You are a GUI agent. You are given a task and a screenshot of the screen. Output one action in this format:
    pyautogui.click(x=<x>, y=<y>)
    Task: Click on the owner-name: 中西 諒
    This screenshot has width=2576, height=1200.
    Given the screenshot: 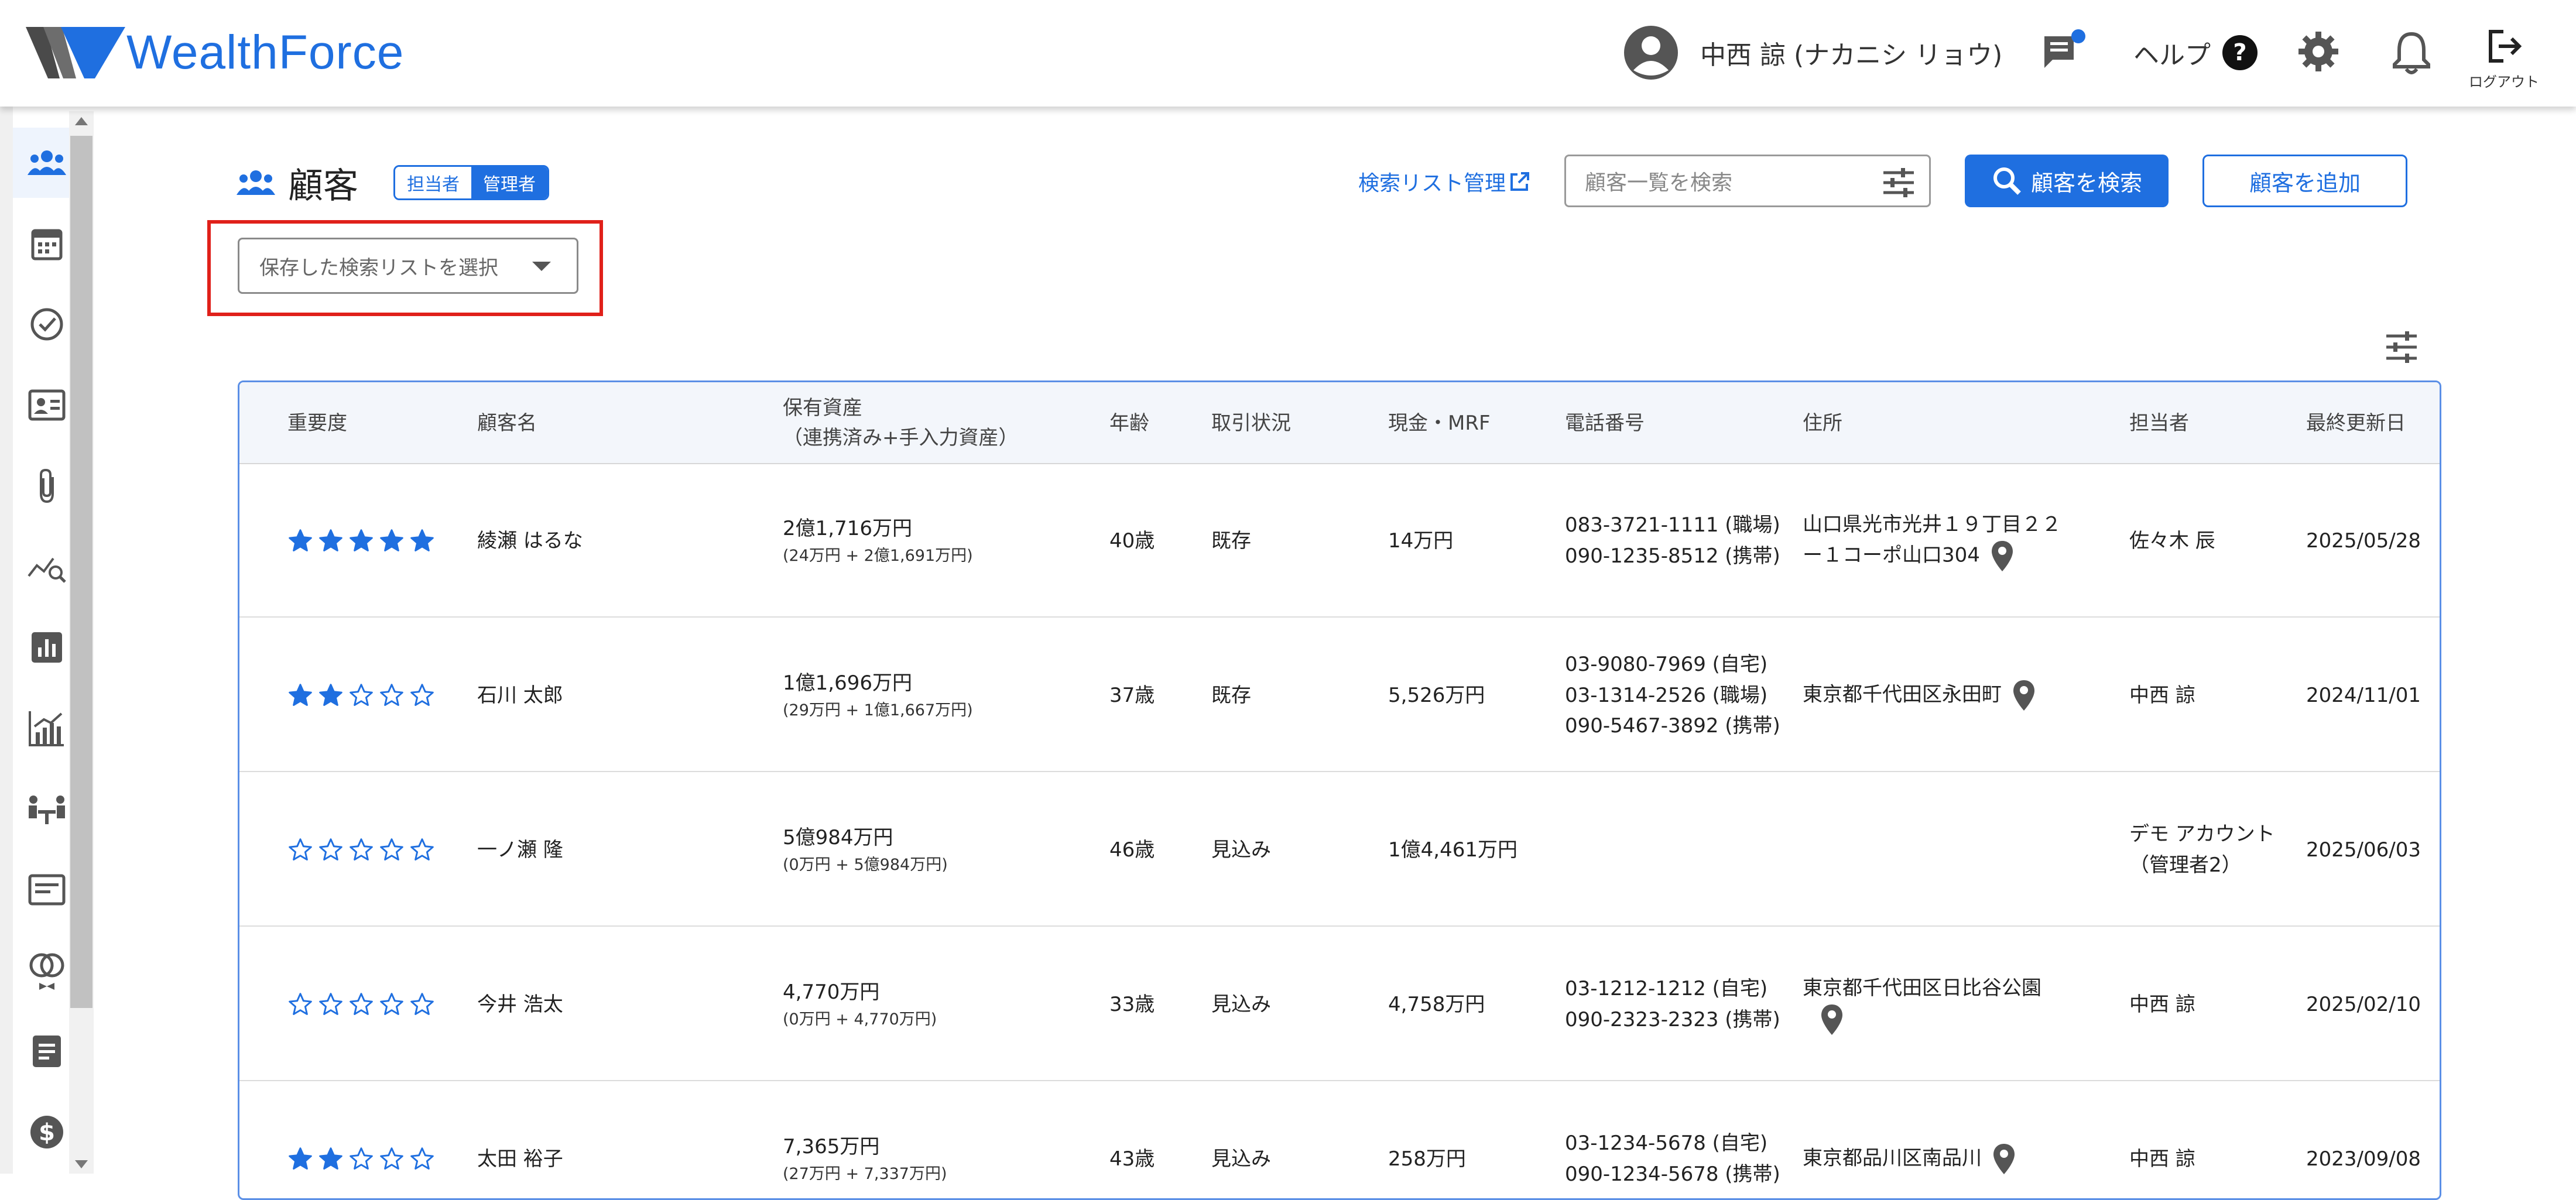 What is the action you would take?
    pyautogui.click(x=2162, y=1159)
    